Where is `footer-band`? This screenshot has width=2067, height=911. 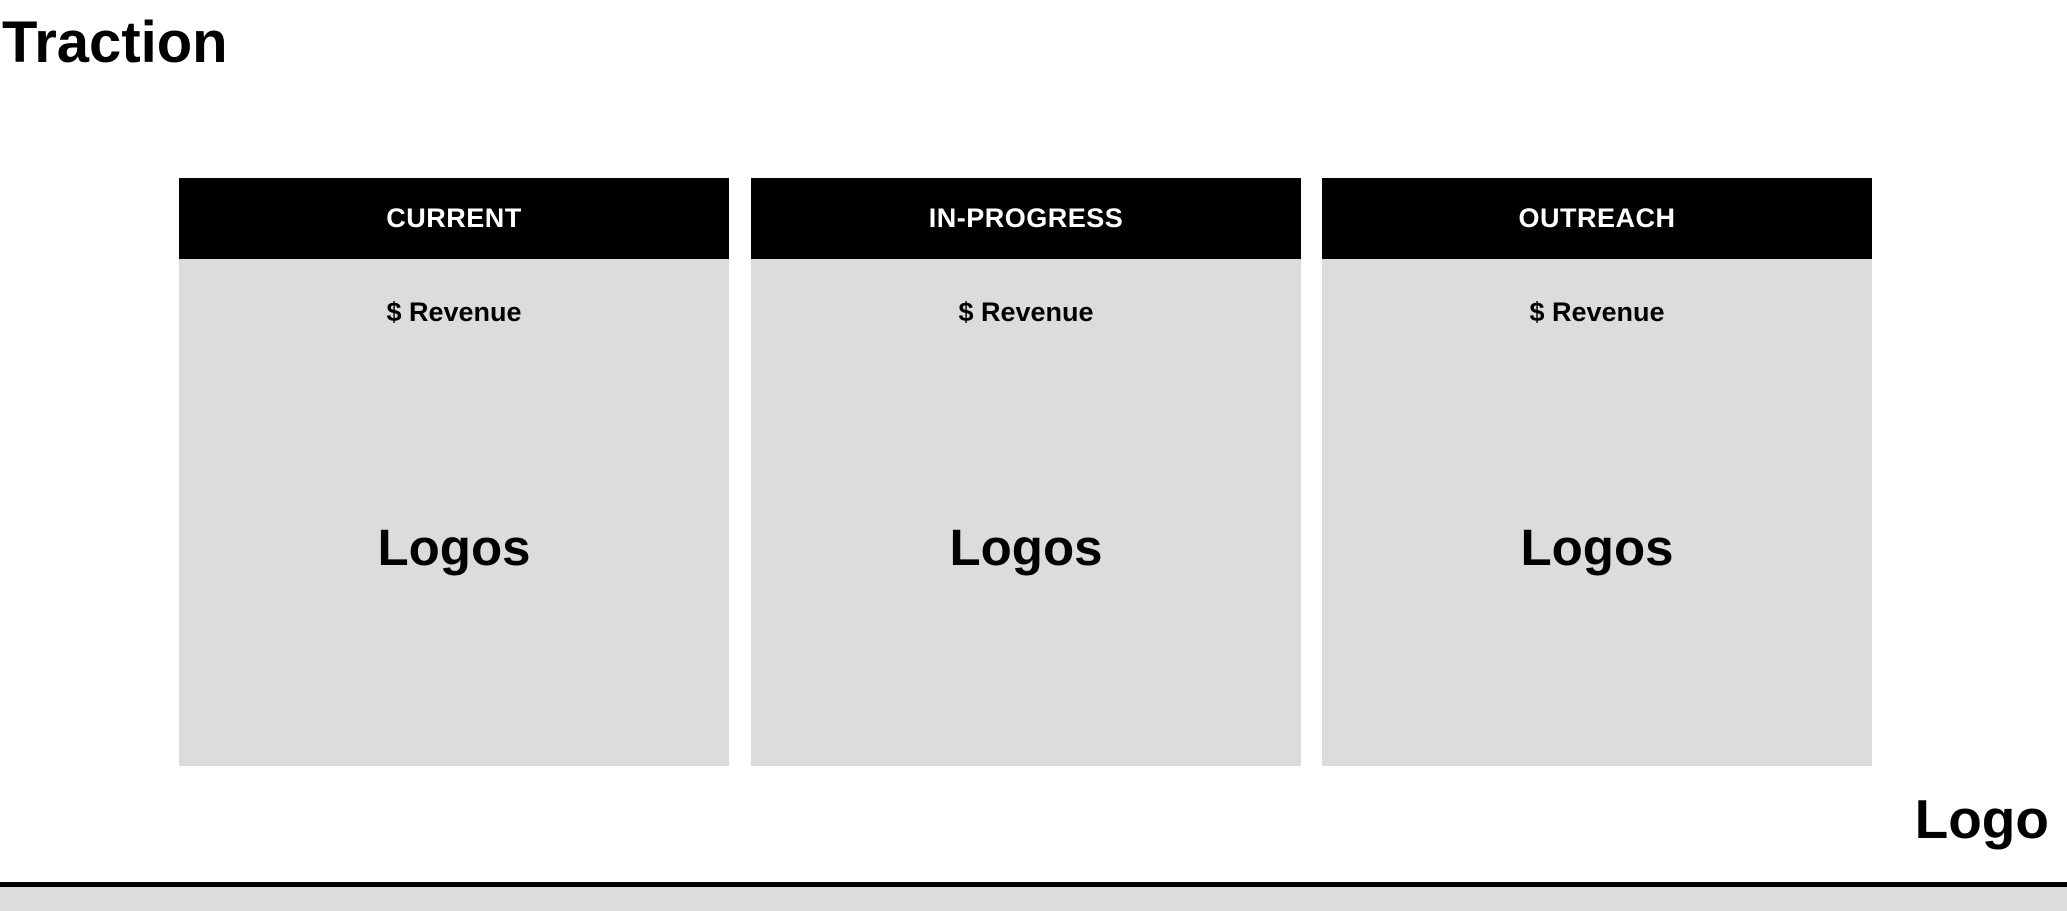
footer-band is located at coordinates (1033, 899).